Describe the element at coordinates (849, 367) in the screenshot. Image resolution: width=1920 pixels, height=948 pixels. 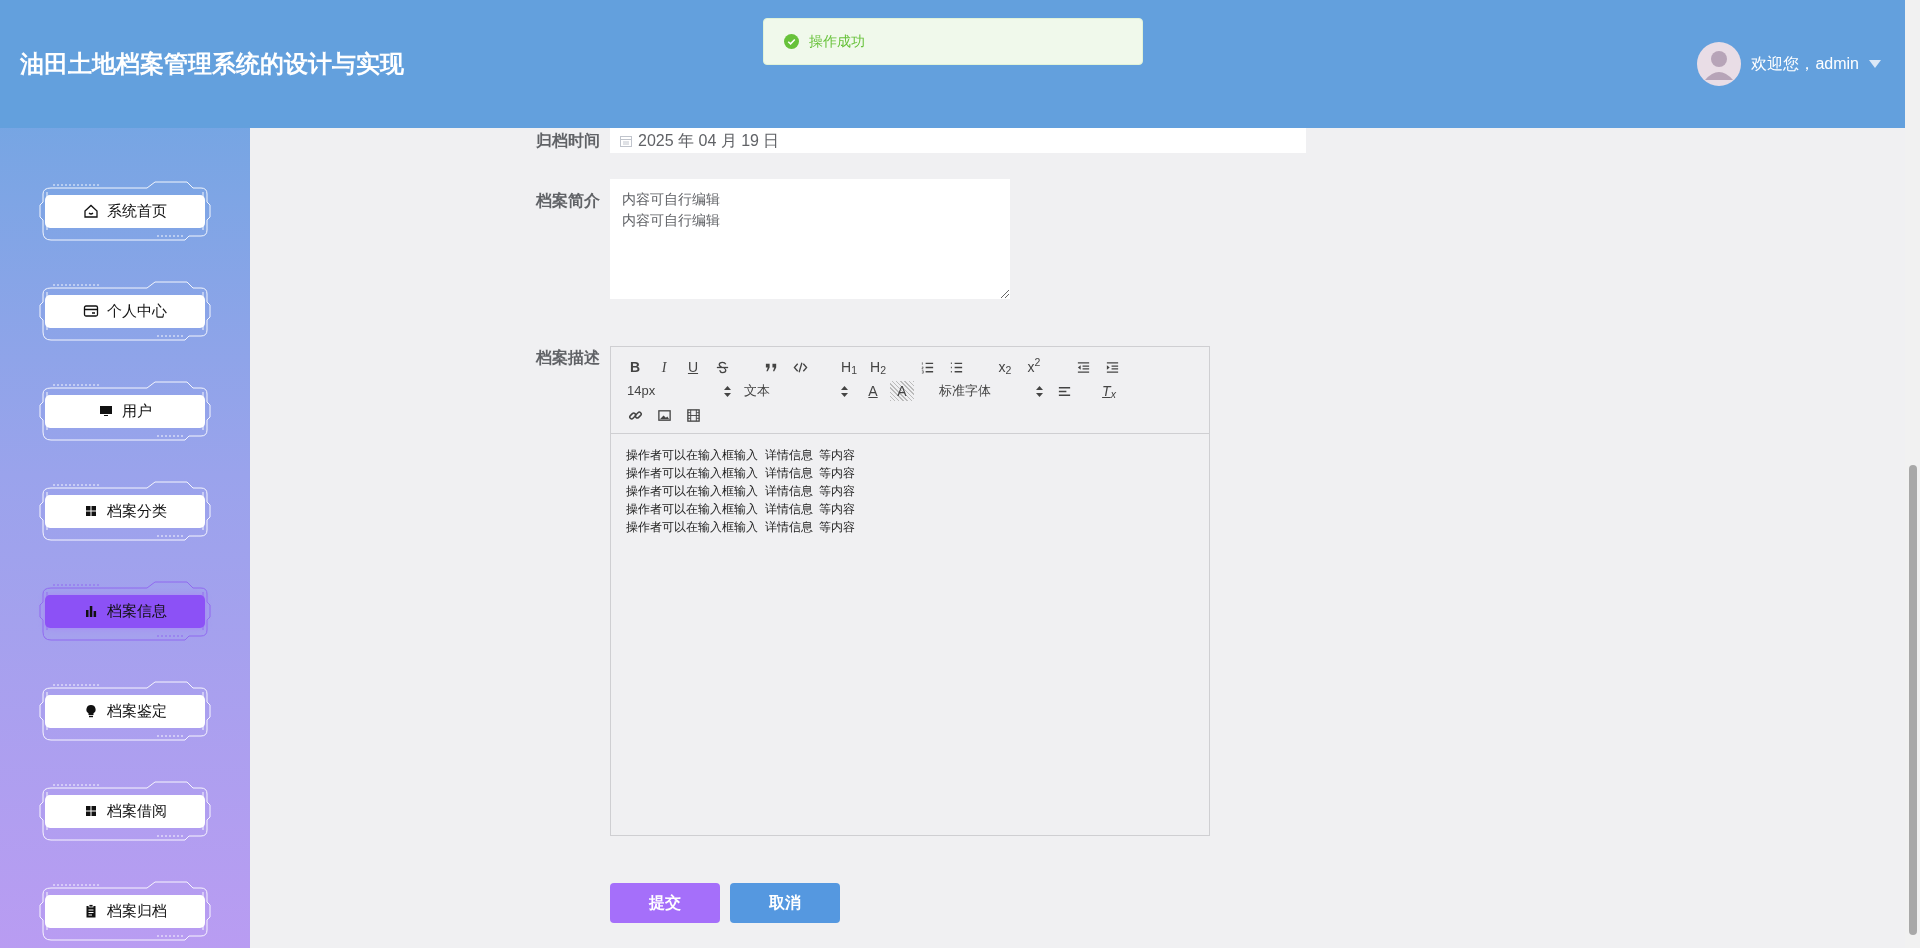
I see `format-button: H$_{1}$` at that location.